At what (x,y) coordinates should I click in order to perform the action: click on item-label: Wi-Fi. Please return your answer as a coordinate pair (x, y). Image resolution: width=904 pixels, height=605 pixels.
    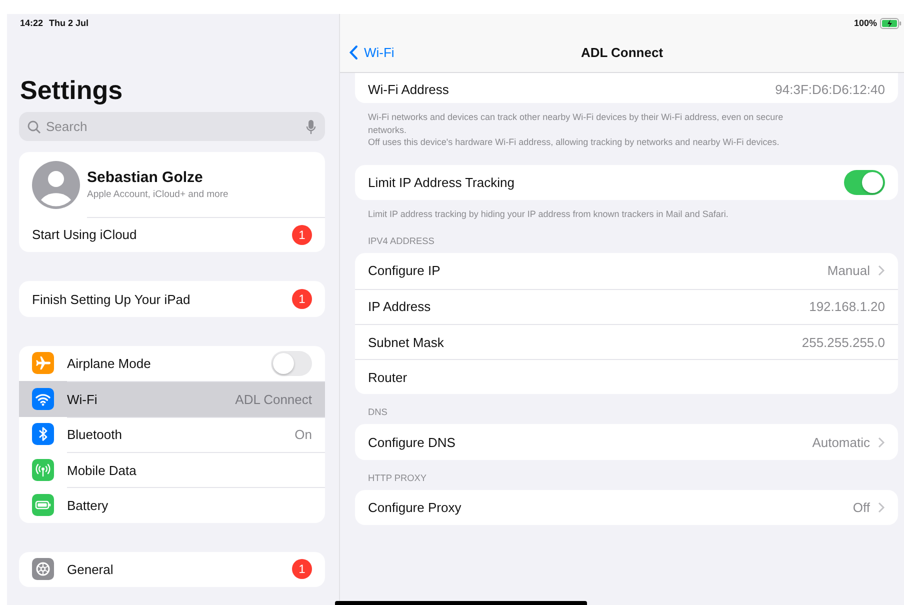
    Looking at the image, I should click on (82, 399).